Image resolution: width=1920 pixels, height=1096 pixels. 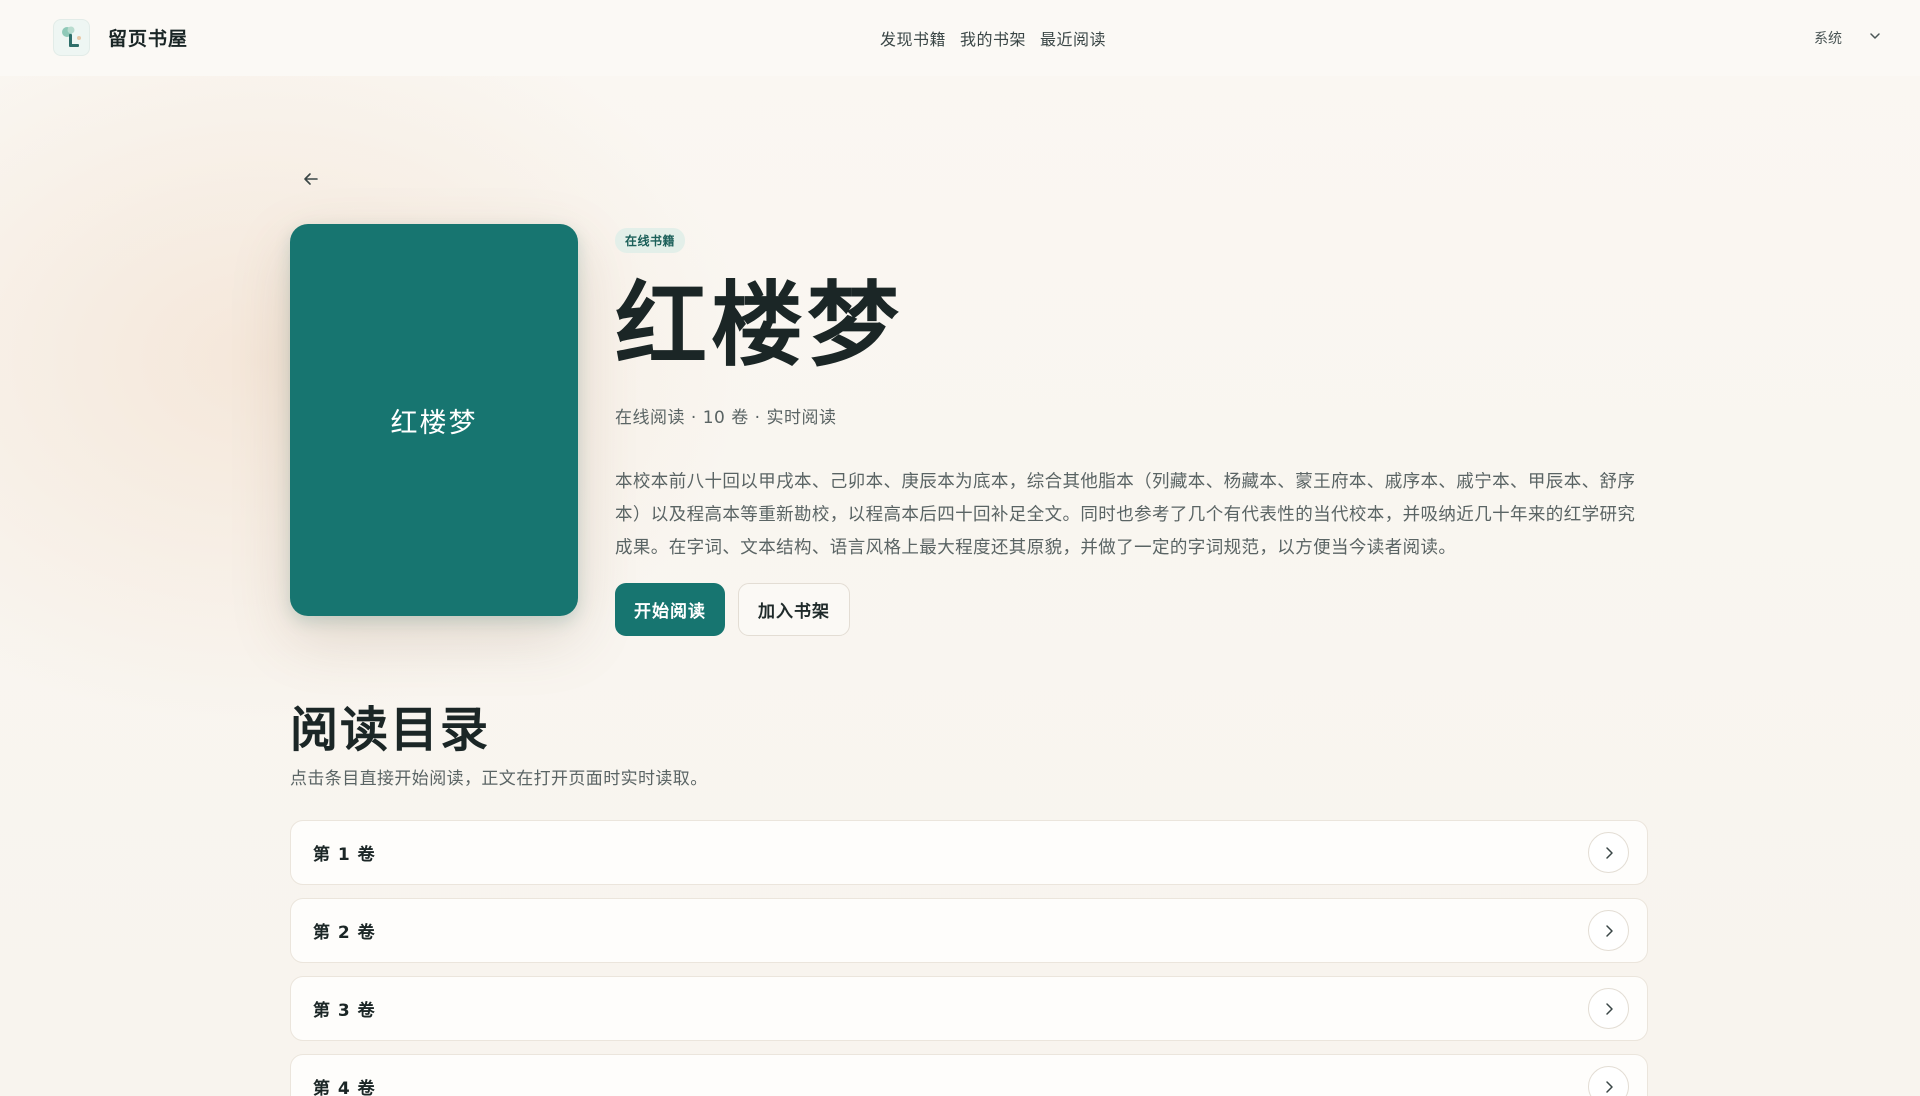 I want to click on main-nav: 发现书籍 我的书架 最近阅读, so click(x=993, y=38).